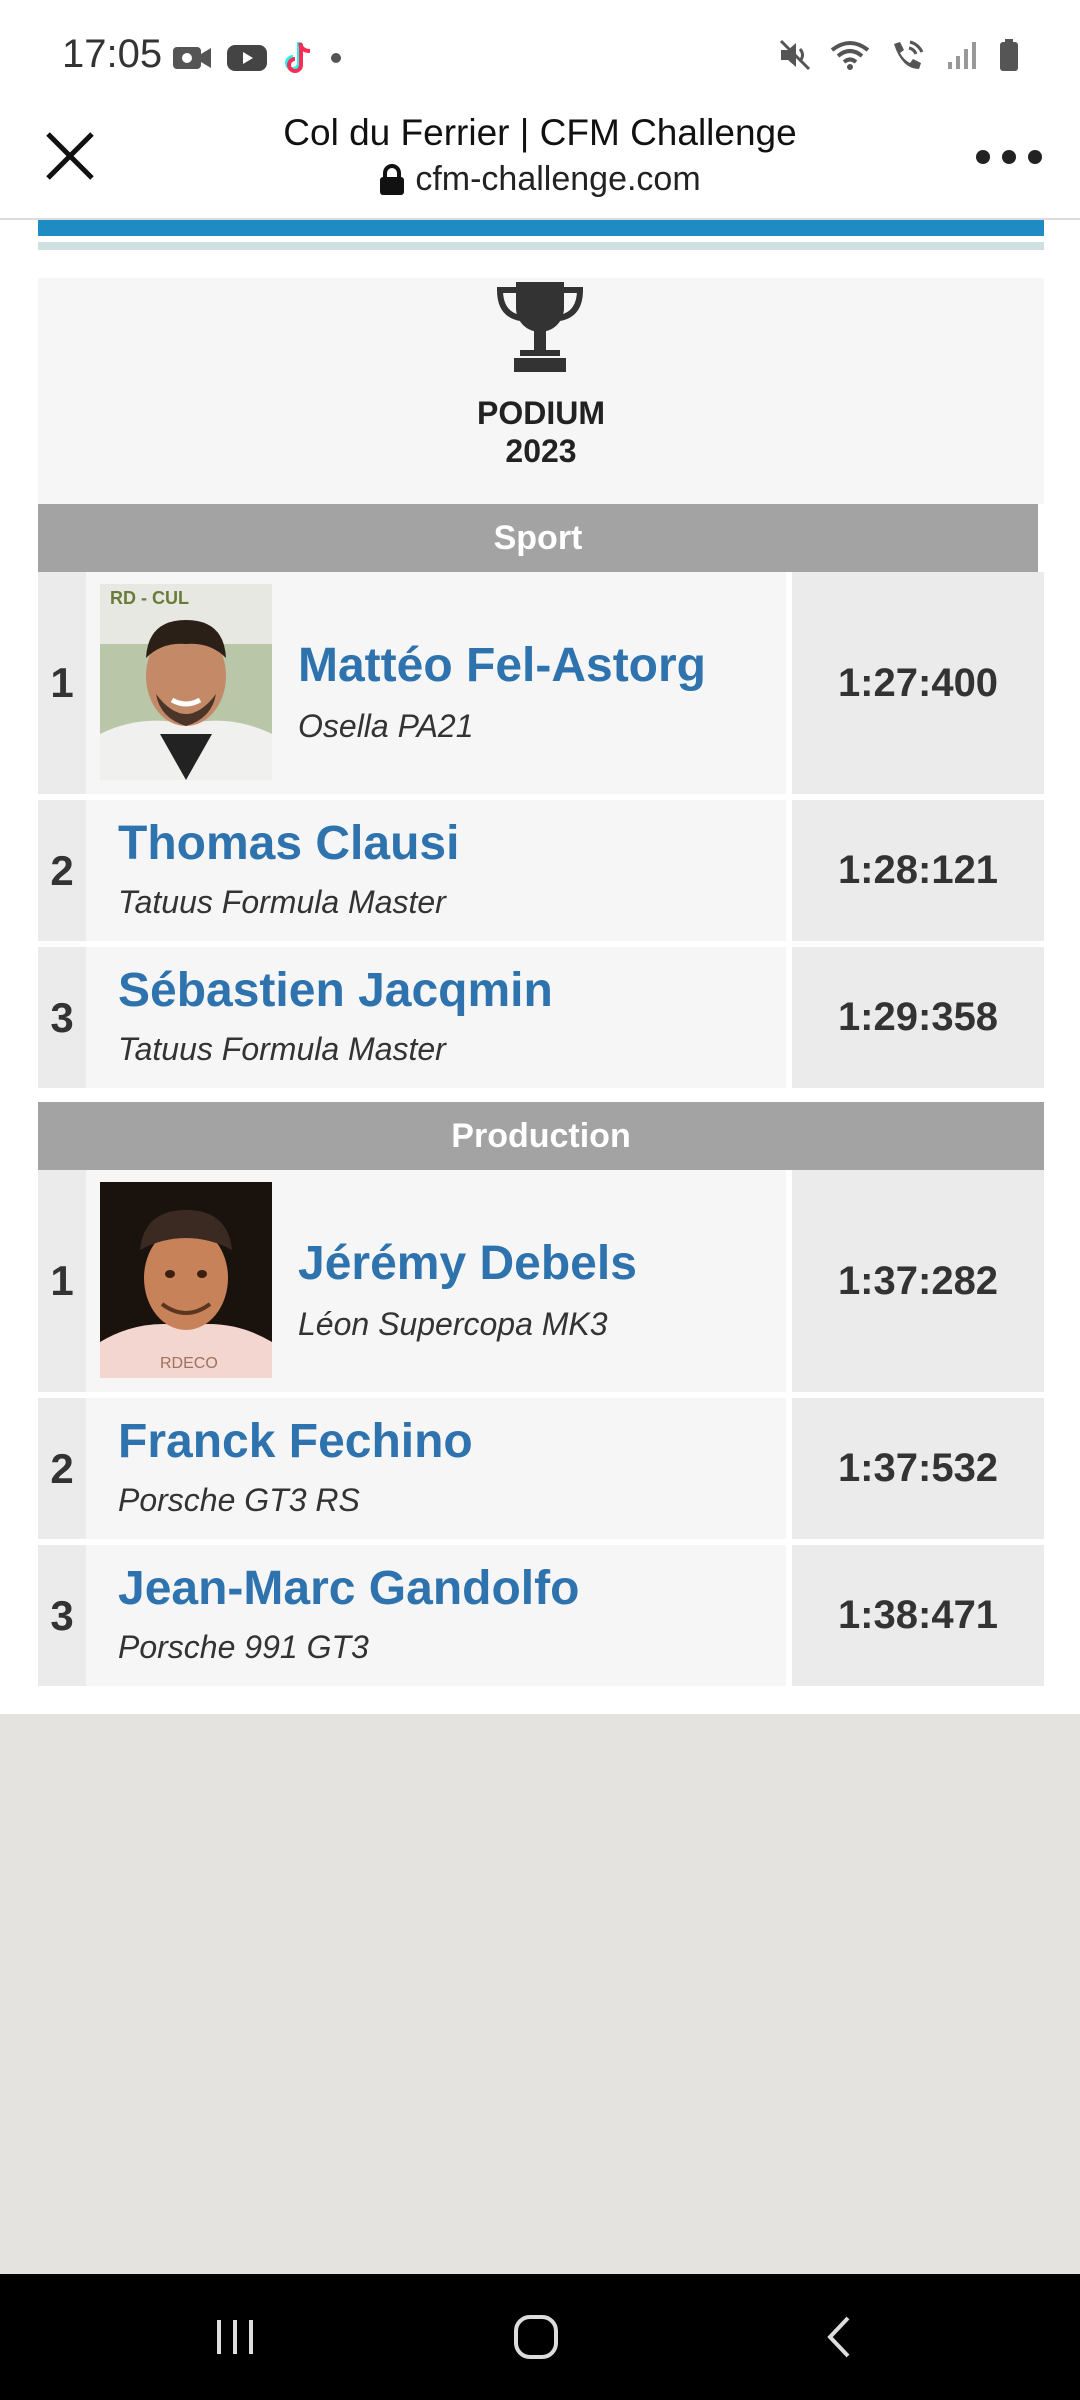 The width and height of the screenshot is (1080, 2400). What do you see at coordinates (909, 54) in the screenshot?
I see `wifi-calling-icon` at bounding box center [909, 54].